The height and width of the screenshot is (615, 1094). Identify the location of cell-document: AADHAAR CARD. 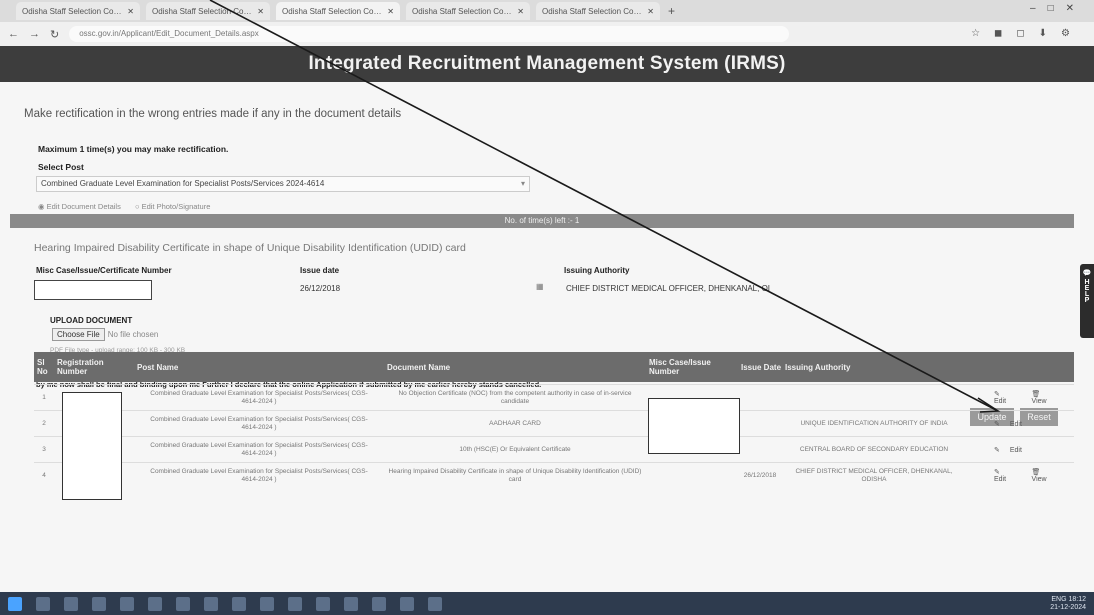
(515, 423).